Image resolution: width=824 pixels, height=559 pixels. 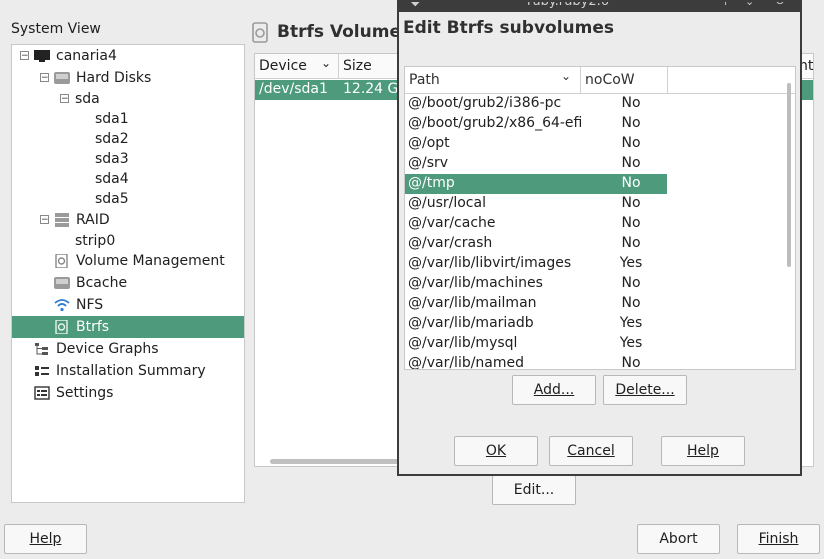 I want to click on cell-path: @/tmp, so click(x=431, y=183).